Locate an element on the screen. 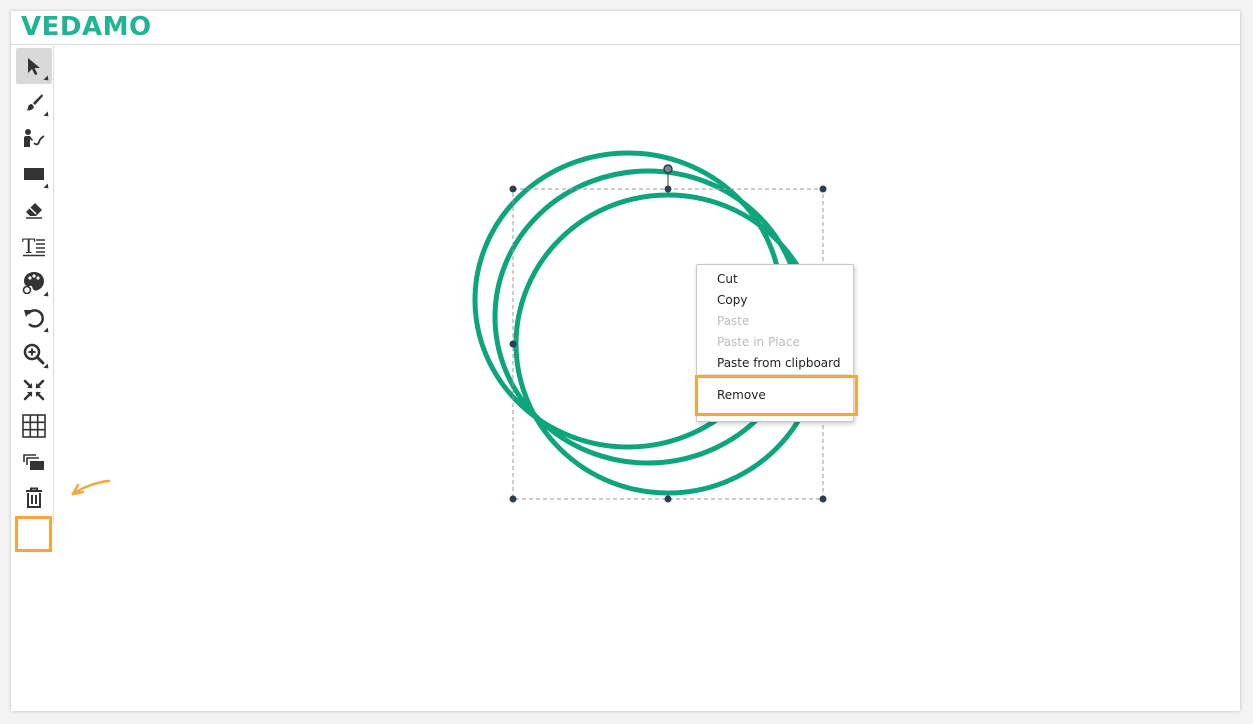 The width and height of the screenshot is (1253, 724). zoom-tool is located at coordinates (34, 354).